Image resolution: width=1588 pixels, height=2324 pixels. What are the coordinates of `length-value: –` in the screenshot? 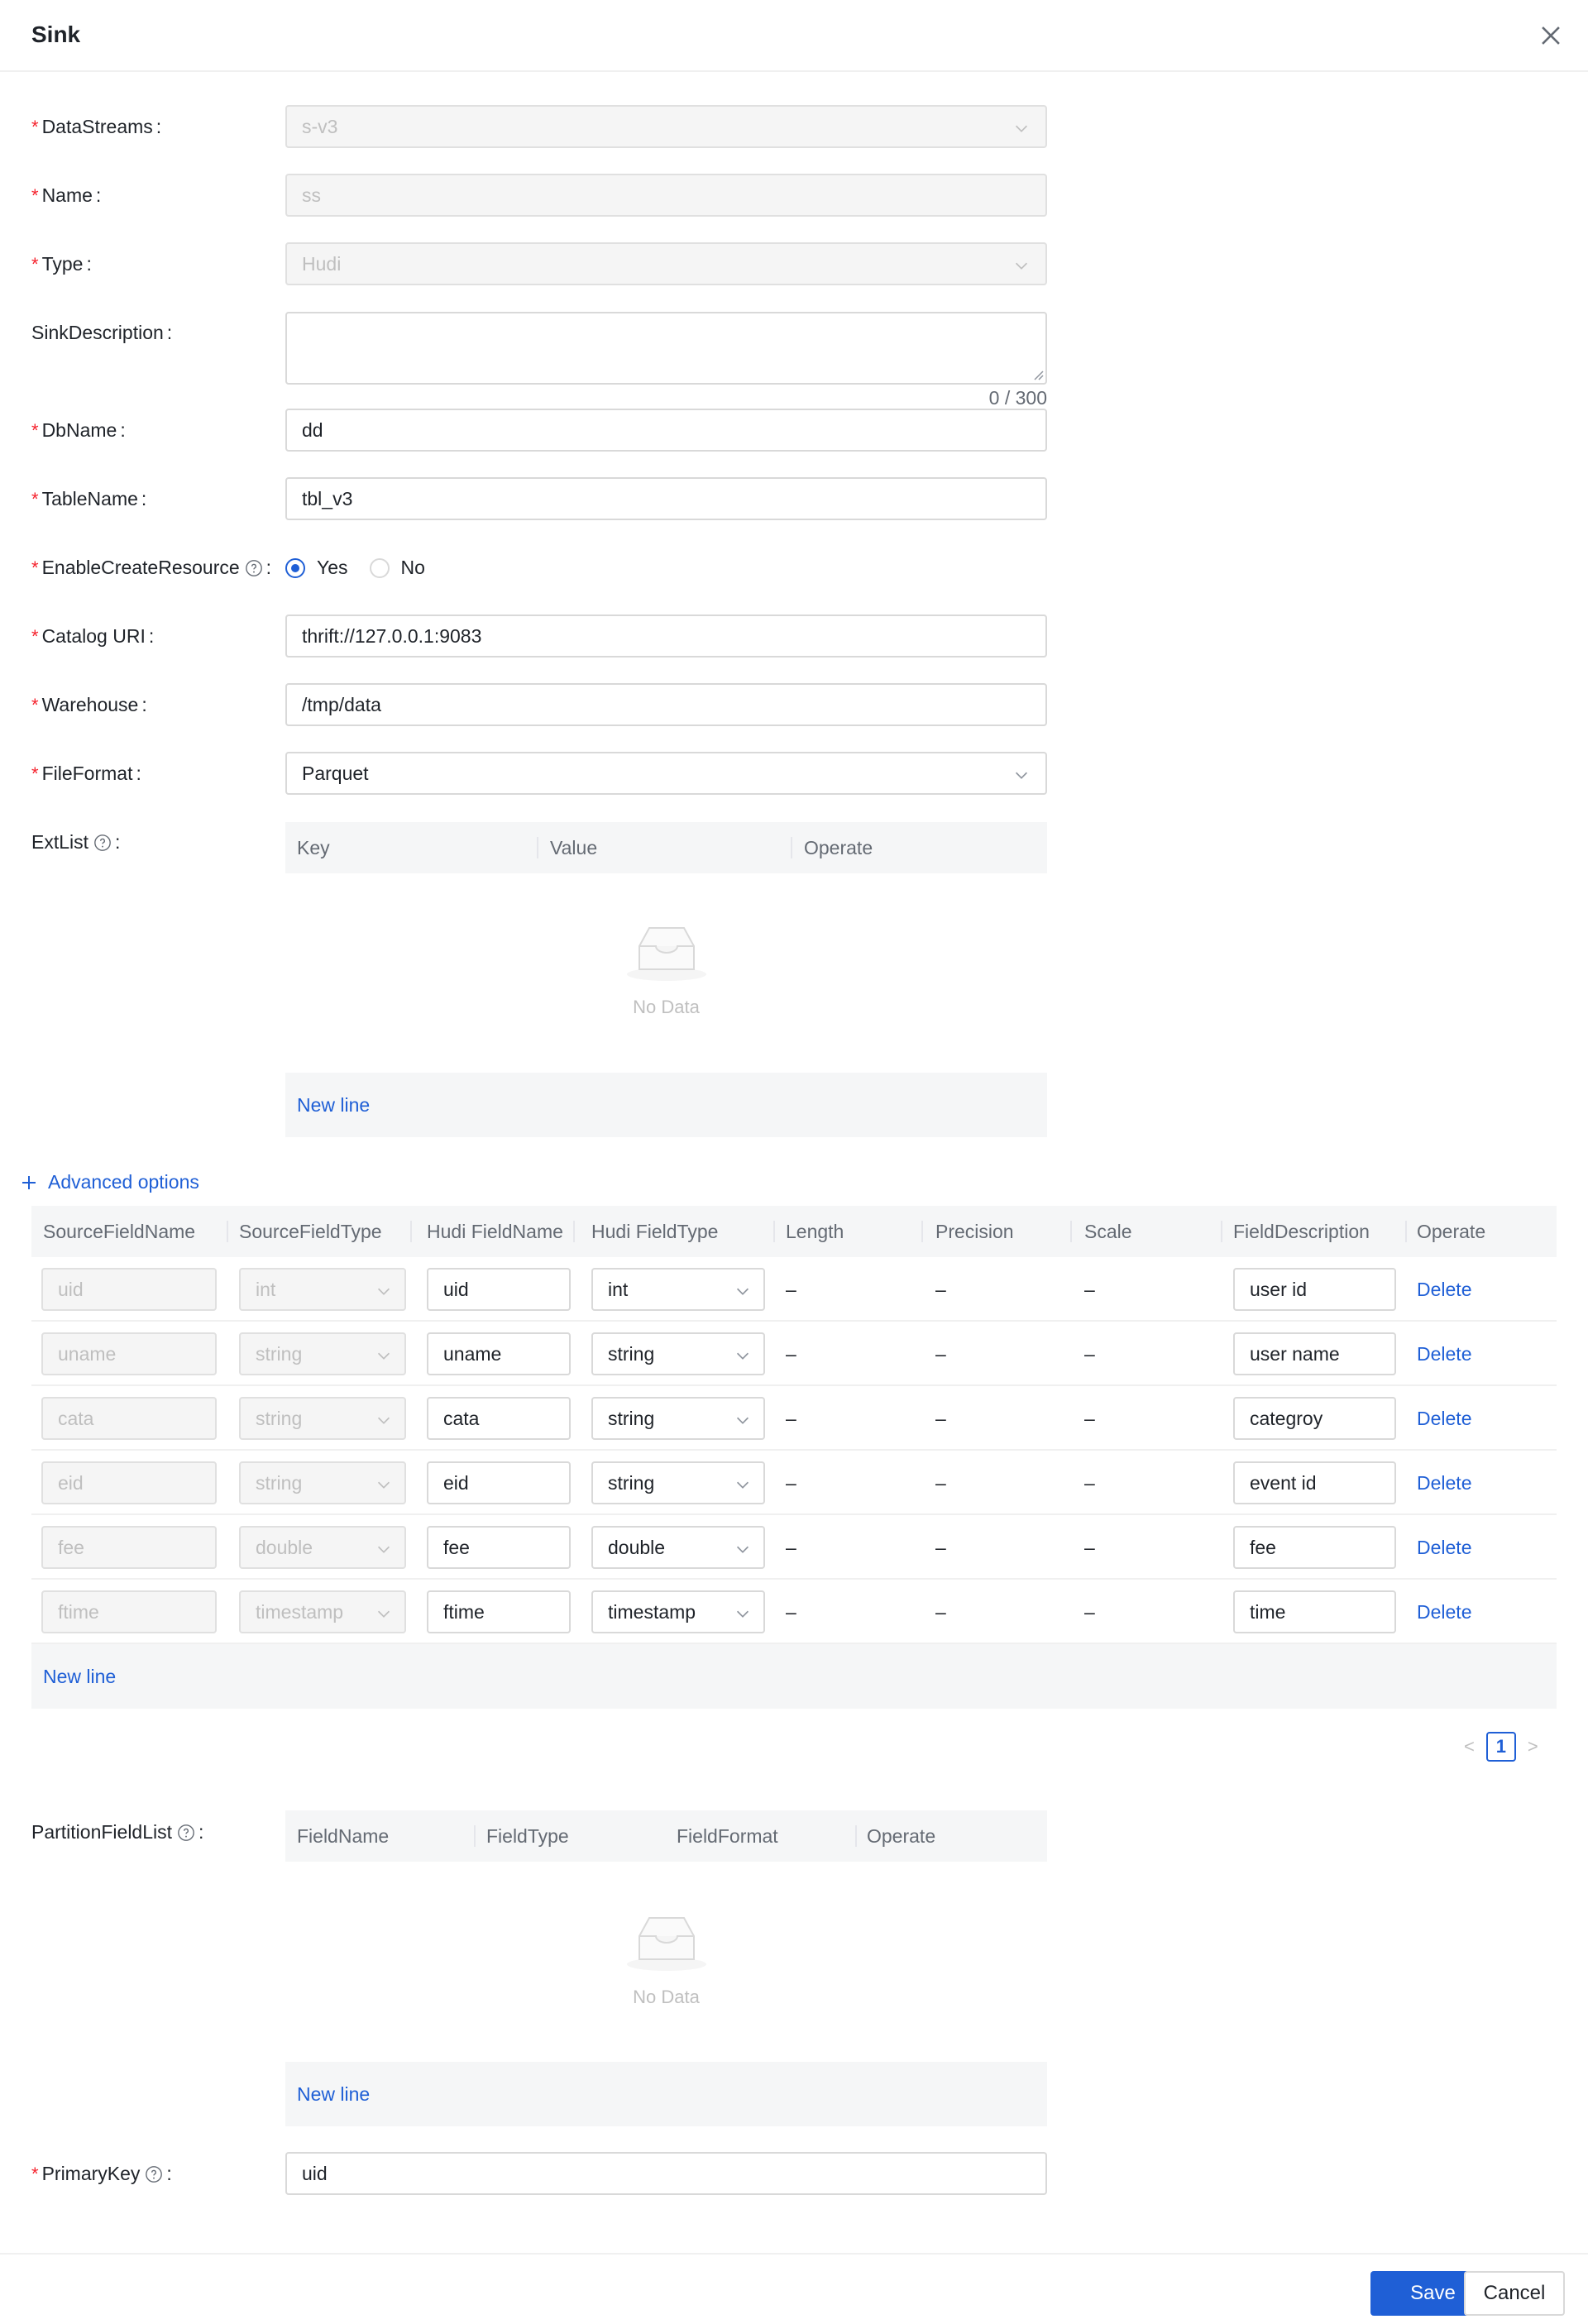 It's located at (791, 1354).